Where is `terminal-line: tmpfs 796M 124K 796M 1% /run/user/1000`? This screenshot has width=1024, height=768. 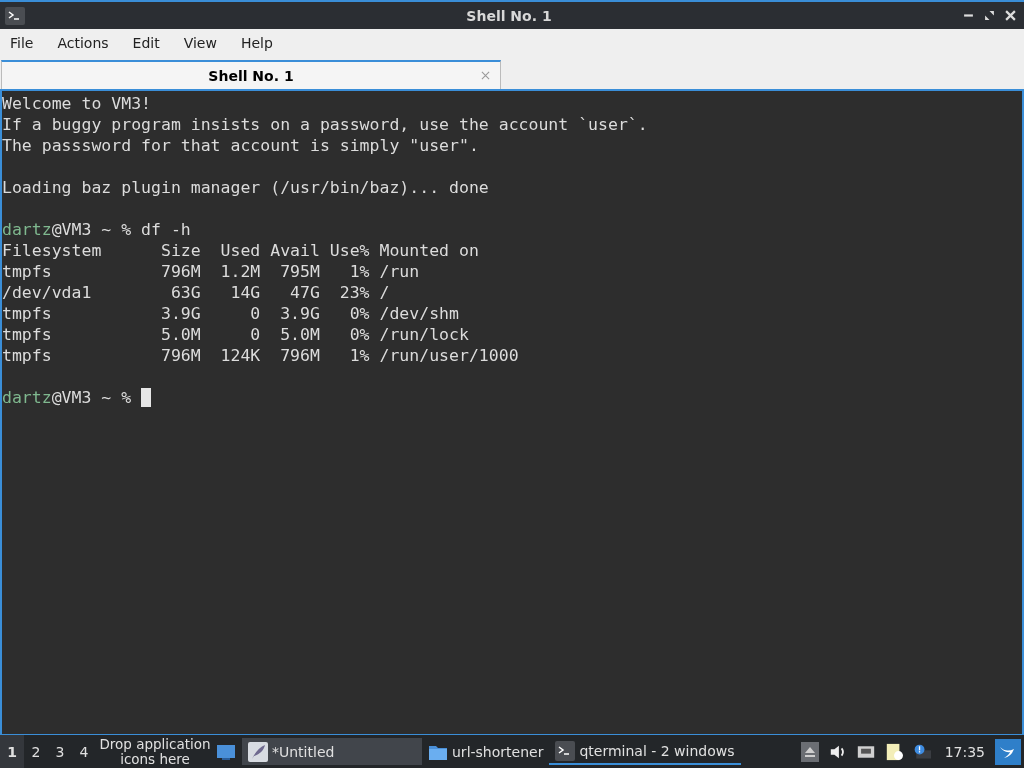
terminal-line: tmpfs 796M 124K 796M 1% /run/user/1000 is located at coordinates (261, 355).